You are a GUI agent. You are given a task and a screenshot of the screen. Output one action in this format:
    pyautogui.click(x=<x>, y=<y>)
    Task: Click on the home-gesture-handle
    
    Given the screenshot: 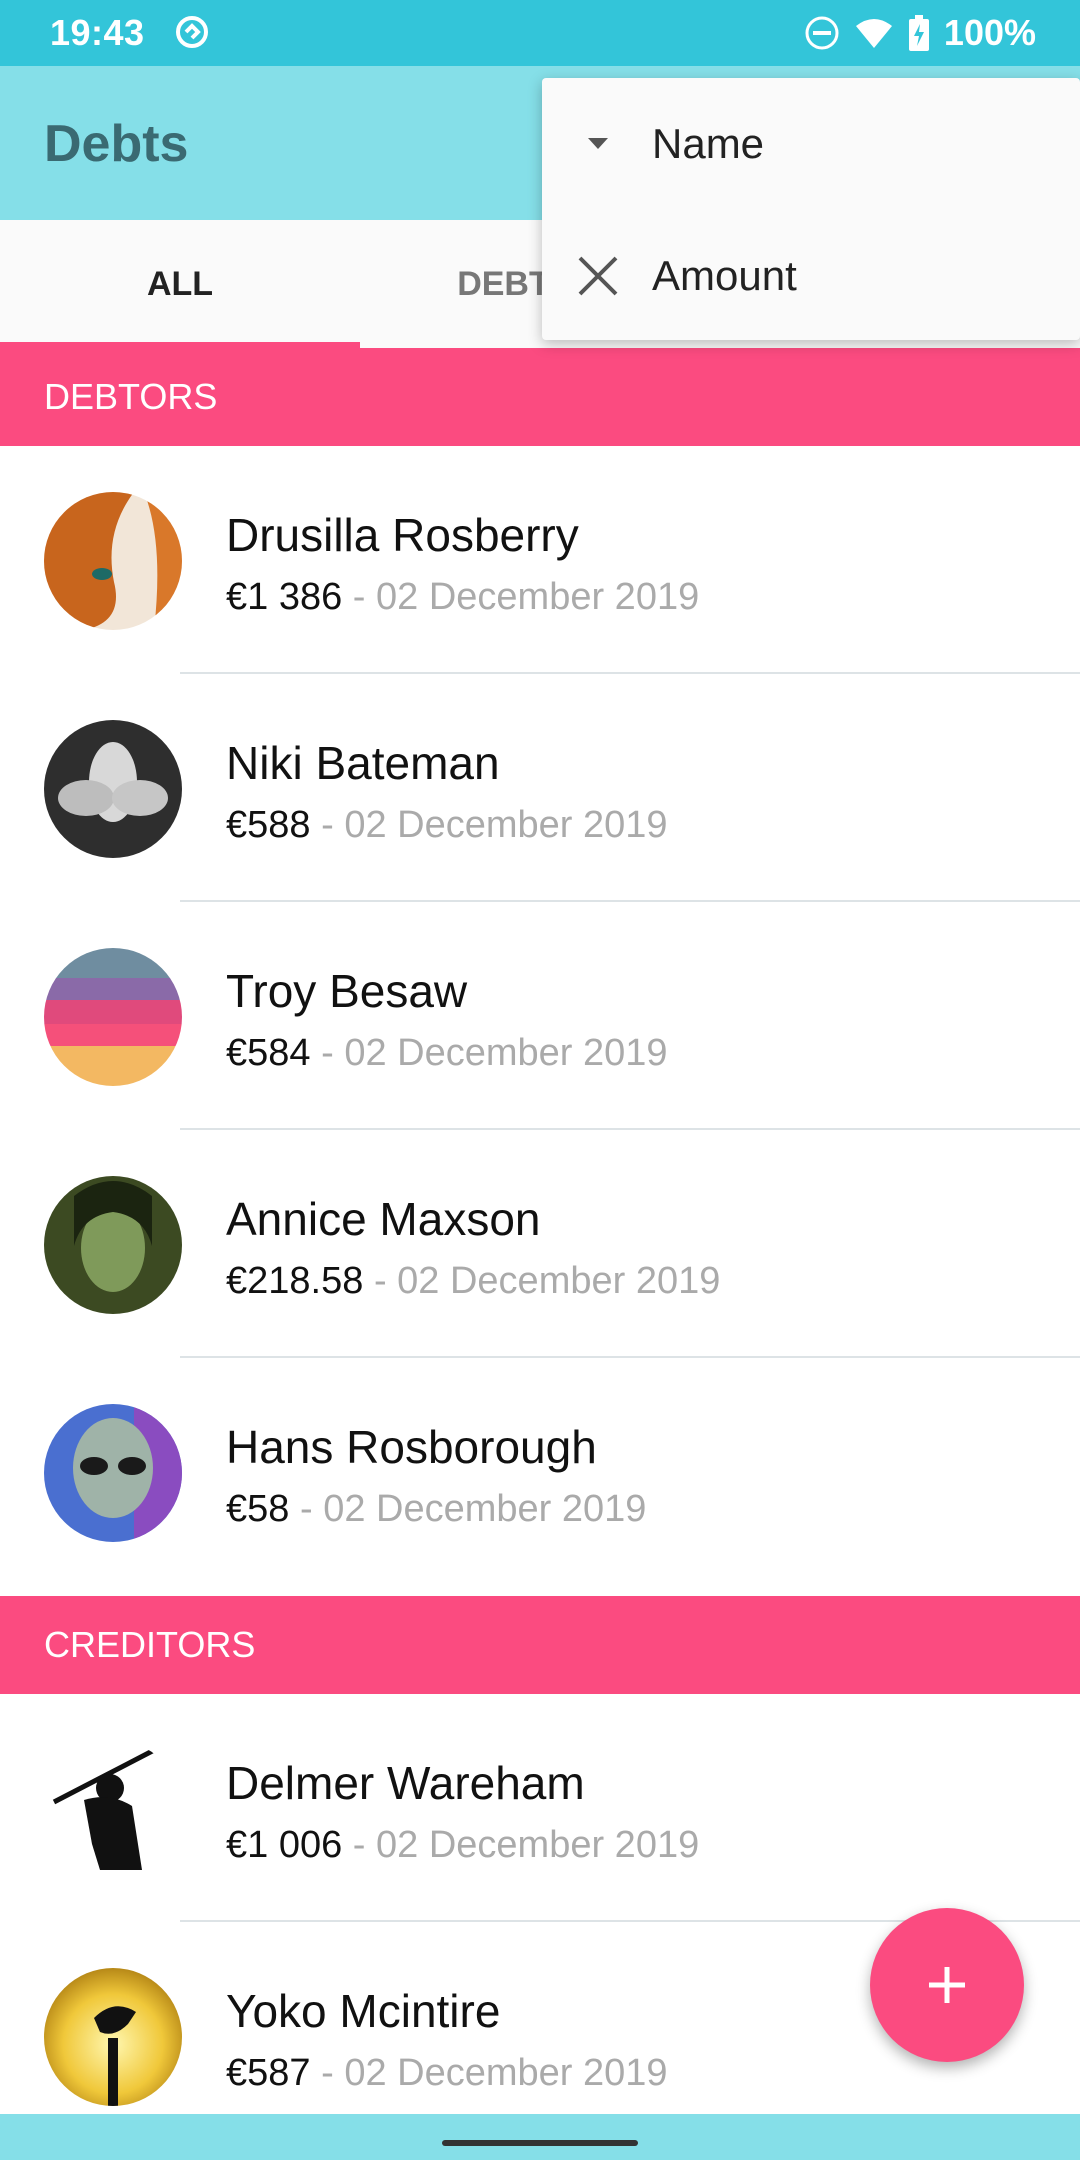 What is the action you would take?
    pyautogui.click(x=540, y=2143)
    